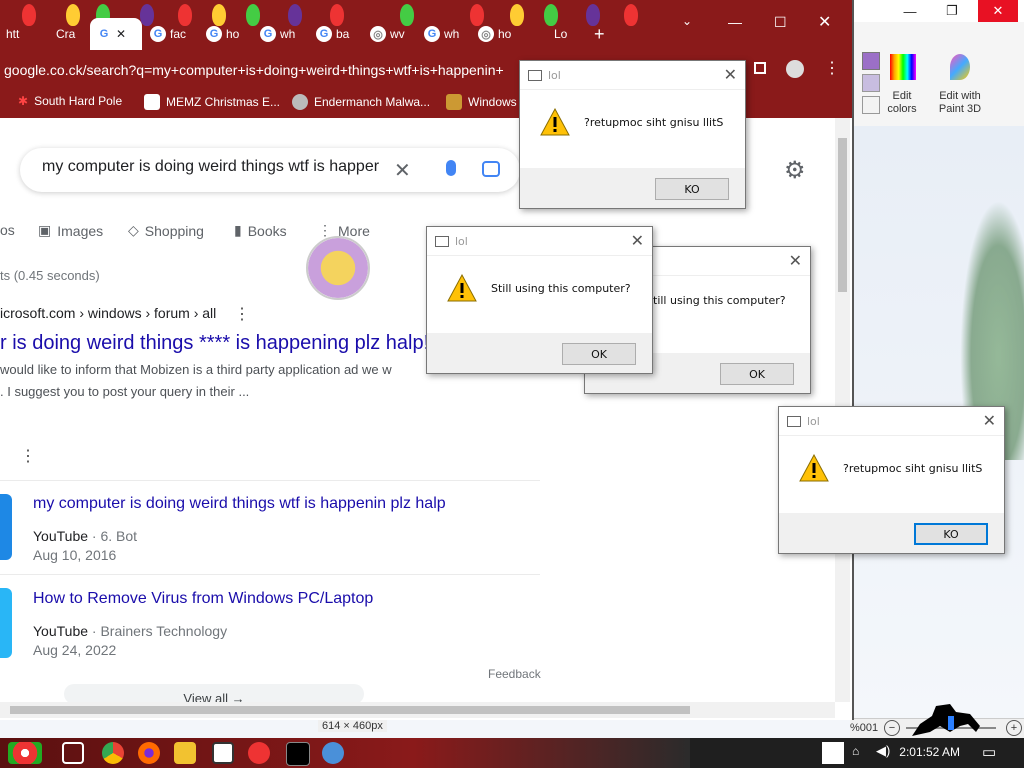 This screenshot has height=768, width=1024. Describe the element at coordinates (233, 34) in the screenshot. I see `tab-label: ho` at that location.